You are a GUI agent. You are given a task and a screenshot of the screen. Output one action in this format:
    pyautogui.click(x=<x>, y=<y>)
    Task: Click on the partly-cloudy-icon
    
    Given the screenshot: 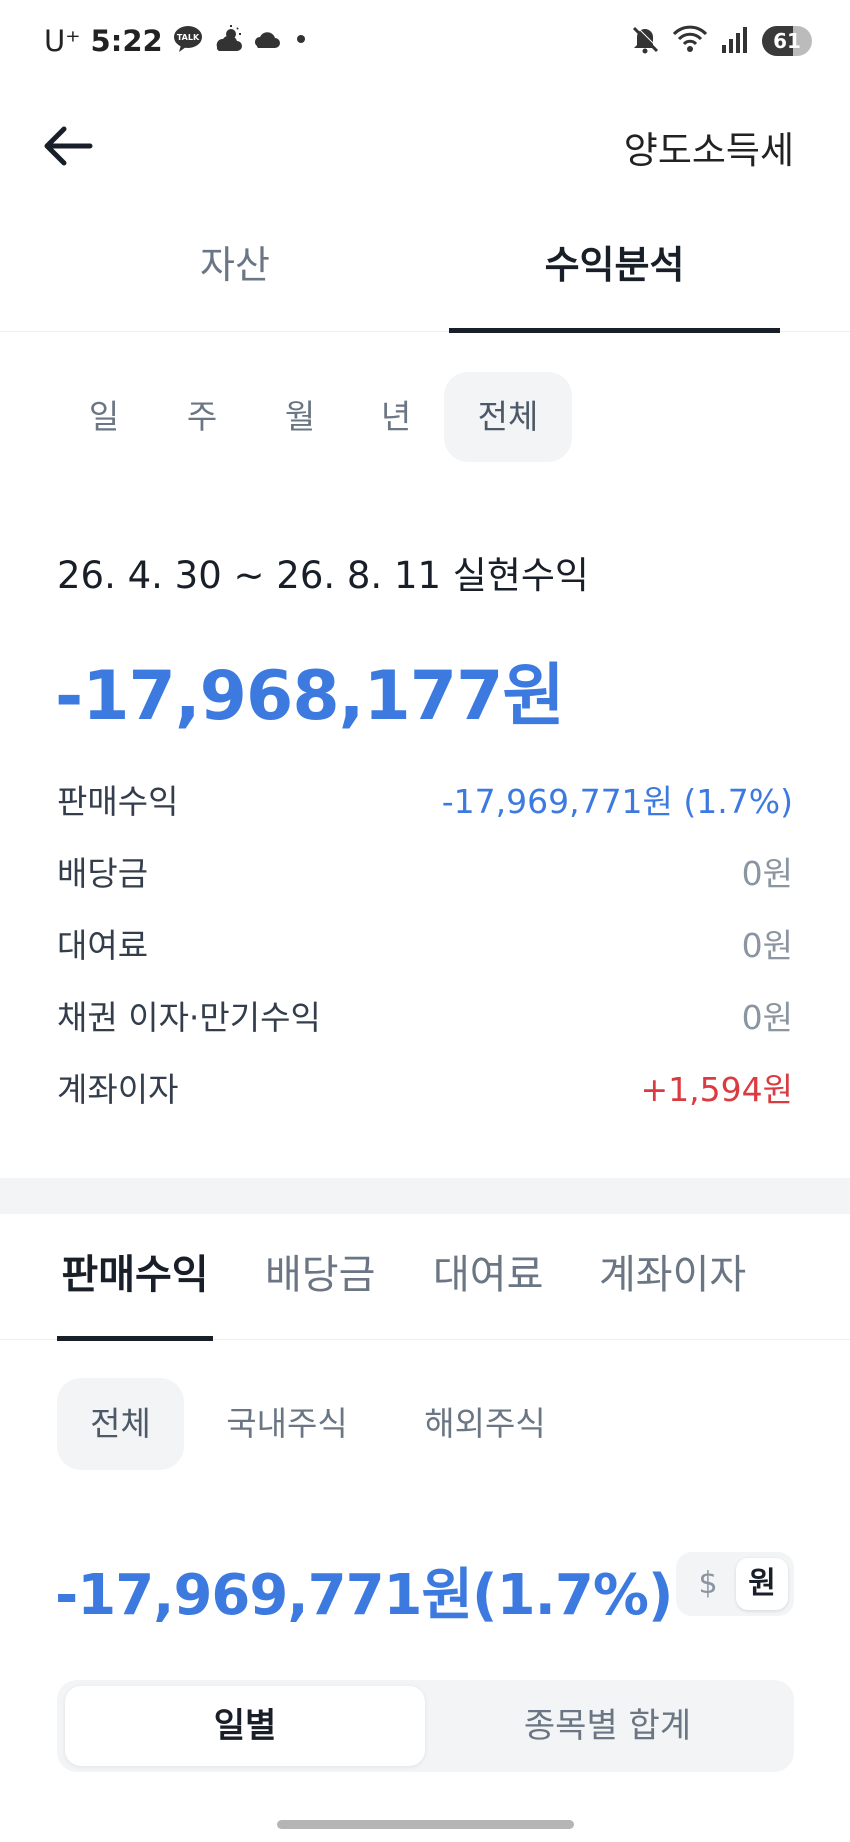 What is the action you would take?
    pyautogui.click(x=228, y=41)
    